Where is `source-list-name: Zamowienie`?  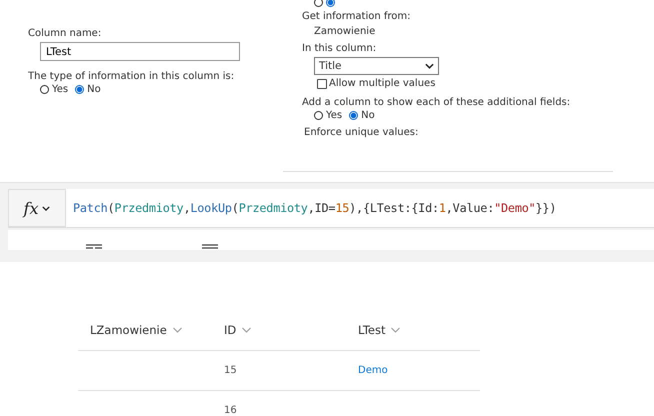 source-list-name: Zamowienie is located at coordinates (345, 31).